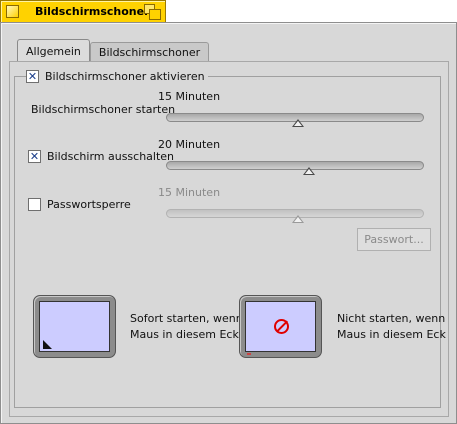 The width and height of the screenshot is (457, 424). Describe the element at coordinates (298, 219) in the screenshot. I see `password-time-slider-thumb` at that location.